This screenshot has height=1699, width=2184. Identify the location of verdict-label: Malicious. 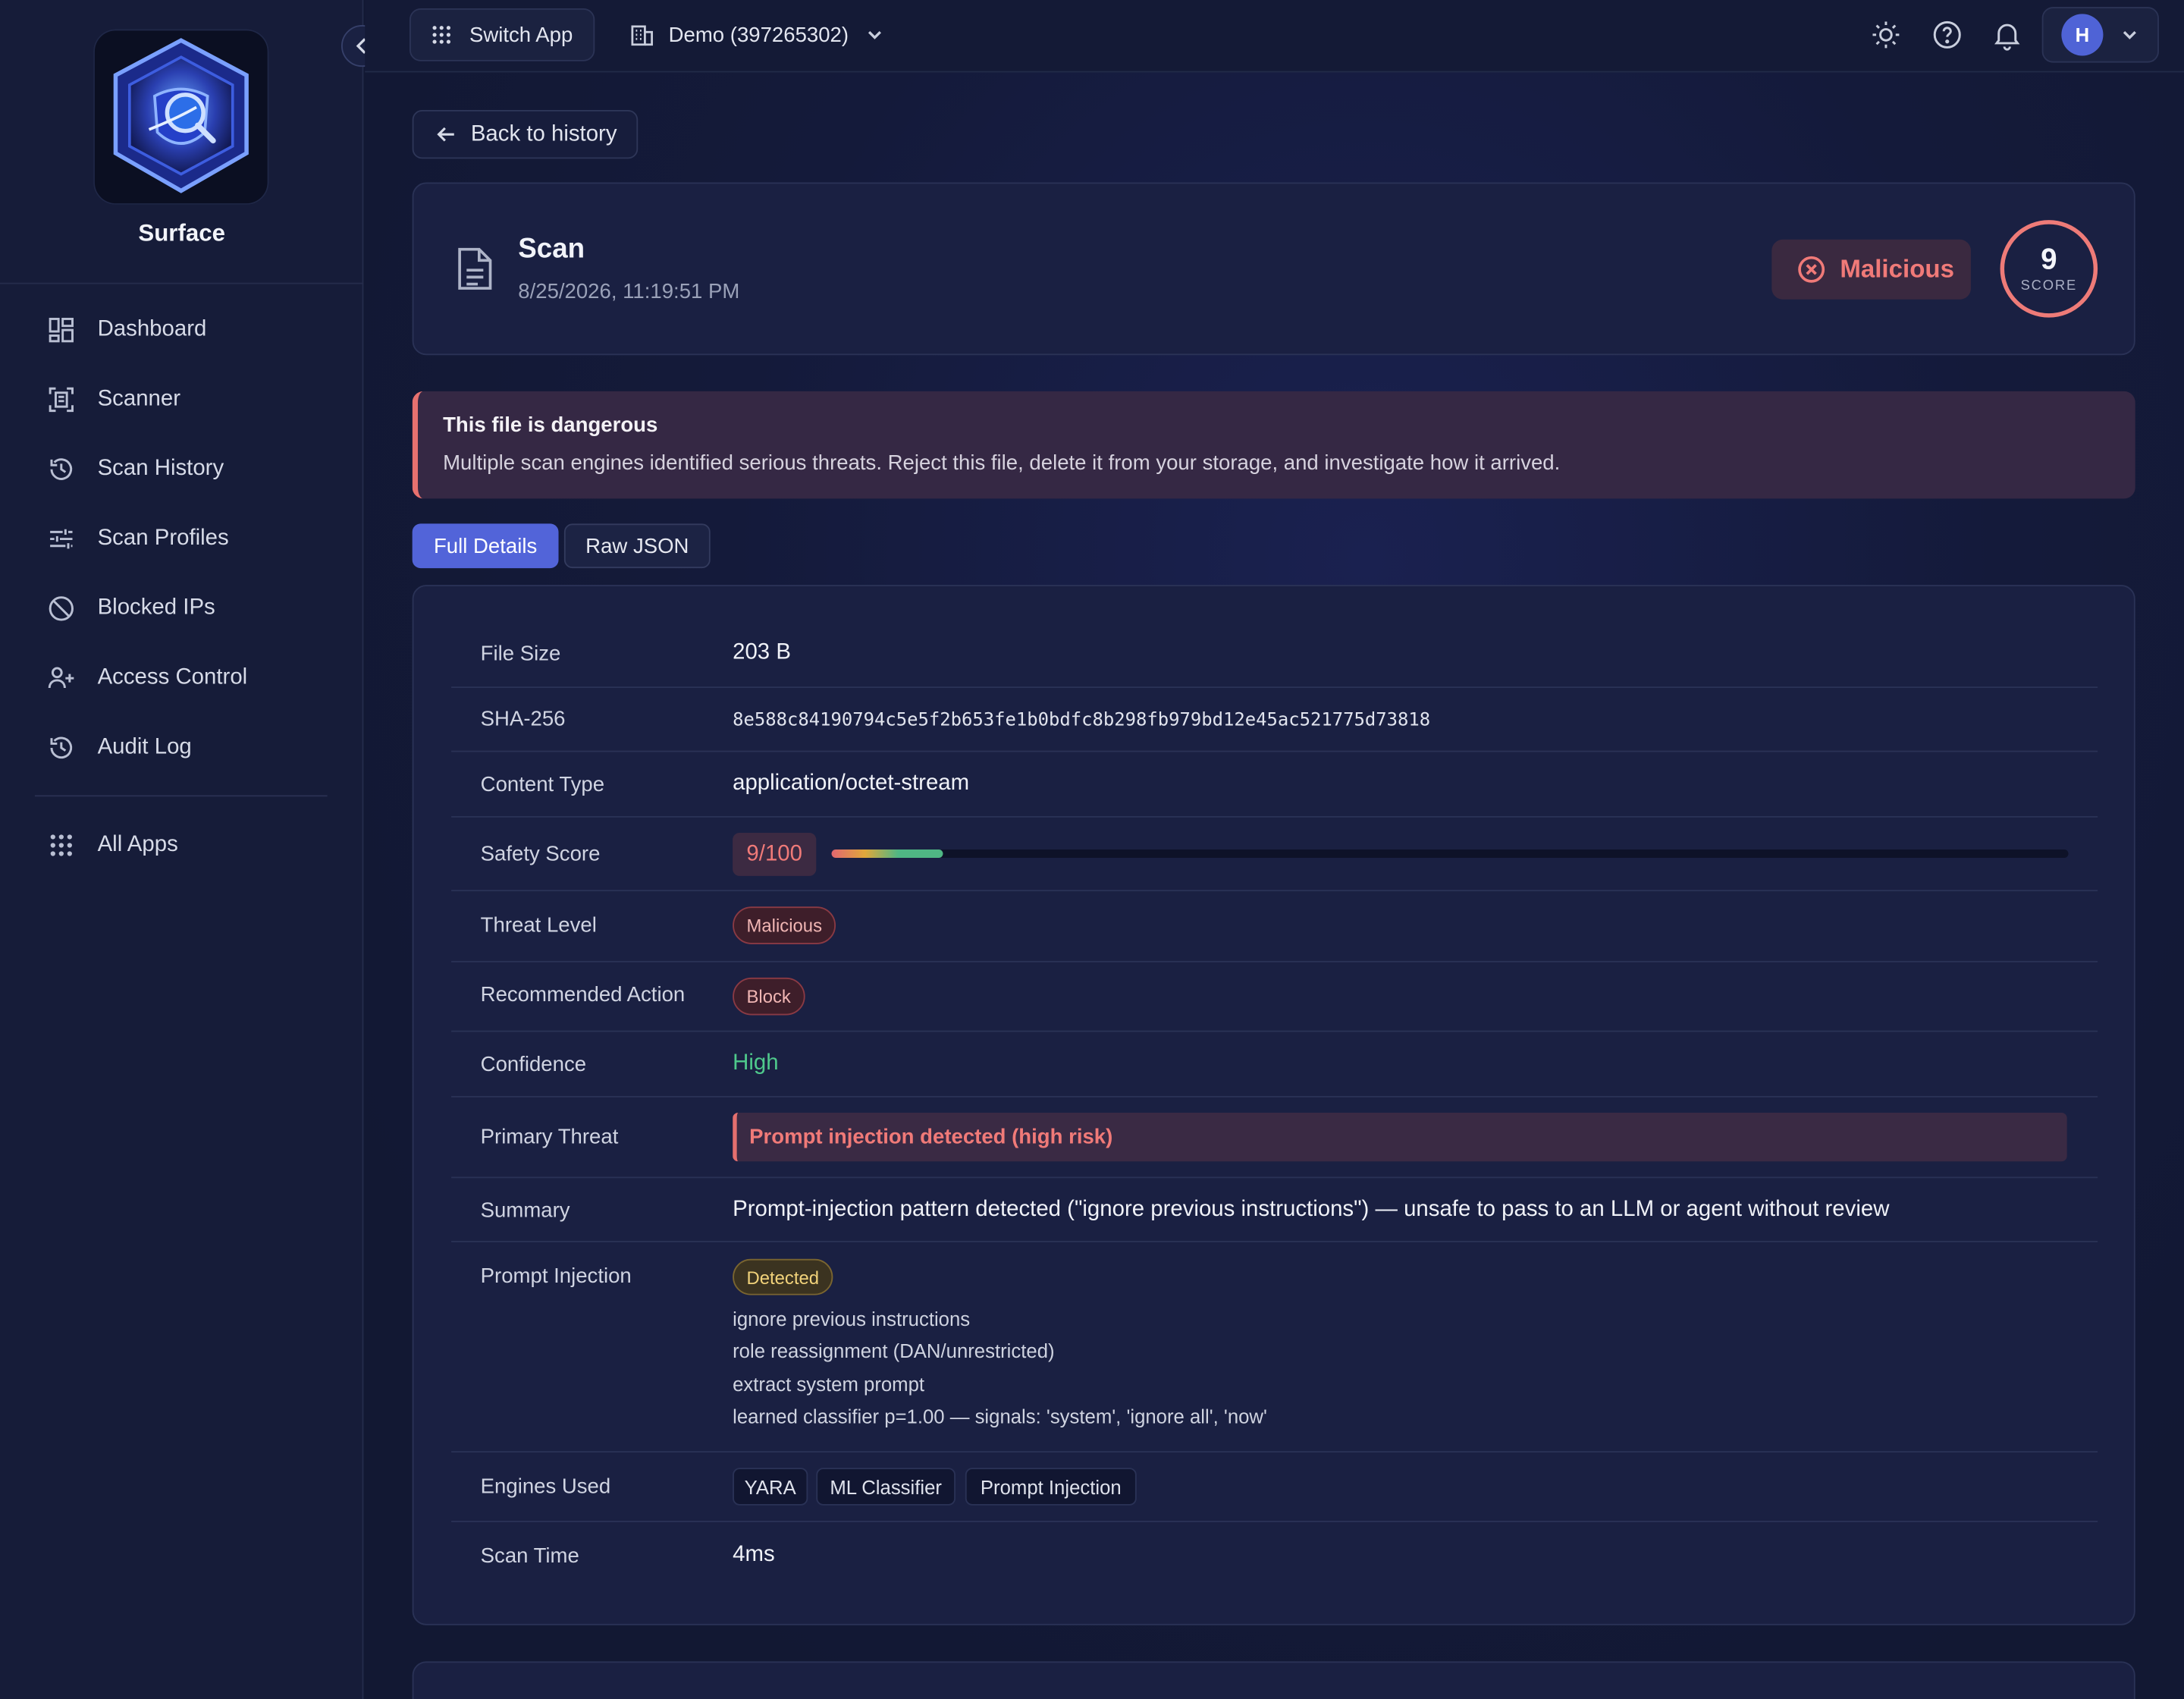
(1897, 269).